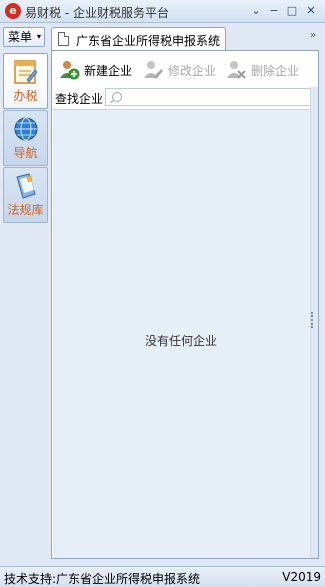 Image resolution: width=325 pixels, height=587 pixels. I want to click on edit-company-label: 修改企业, so click(192, 71).